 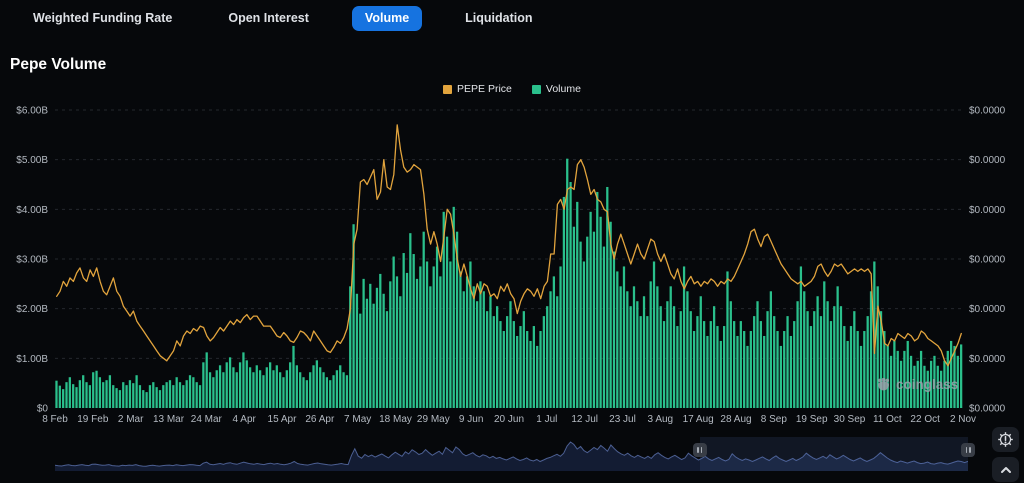 I want to click on x-axis-label: 24 Mar, so click(x=207, y=419).